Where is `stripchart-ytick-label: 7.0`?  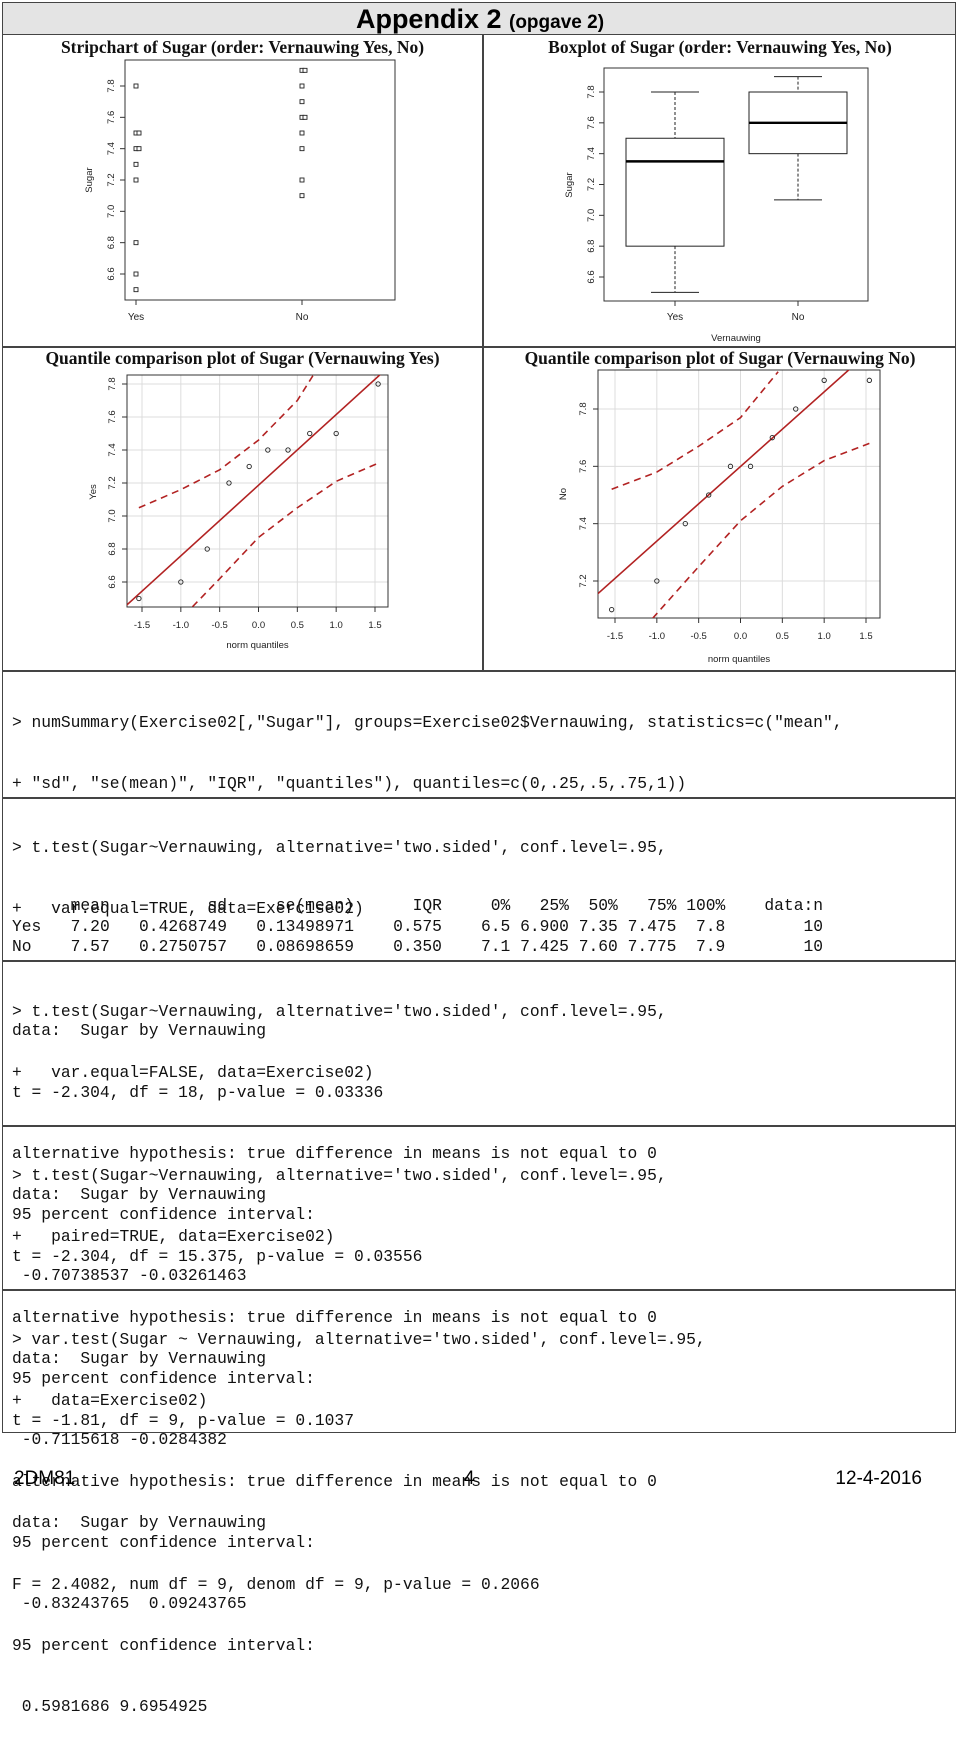 stripchart-ytick-label: 7.0 is located at coordinates (111, 211).